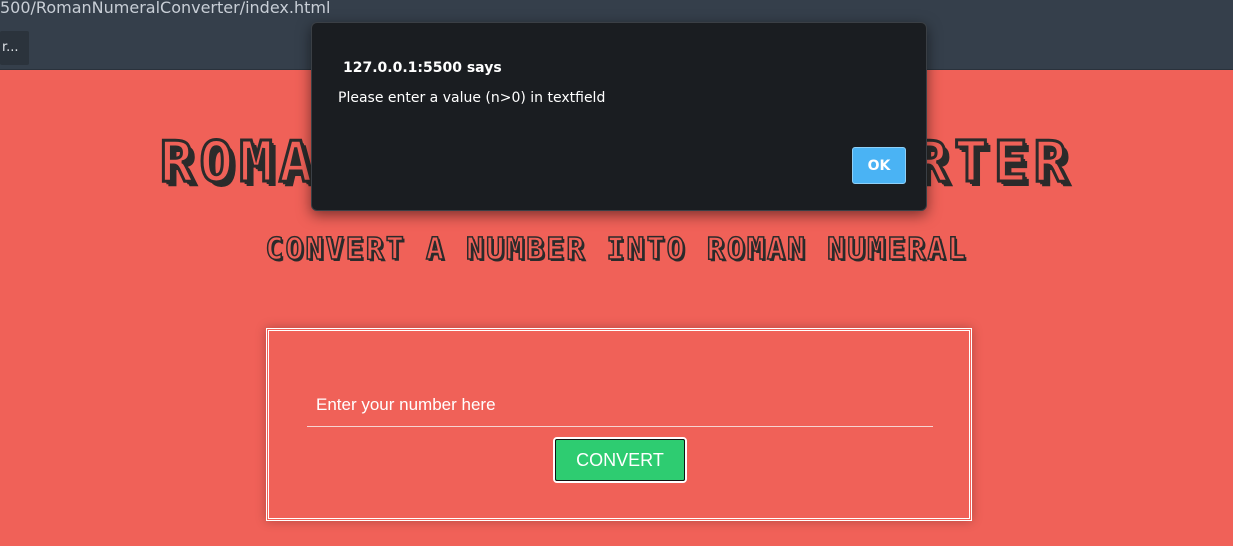  What do you see at coordinates (165, 9) in the screenshot?
I see `address-bar-url: 500/RomanNumeralConverter/index.html` at bounding box center [165, 9].